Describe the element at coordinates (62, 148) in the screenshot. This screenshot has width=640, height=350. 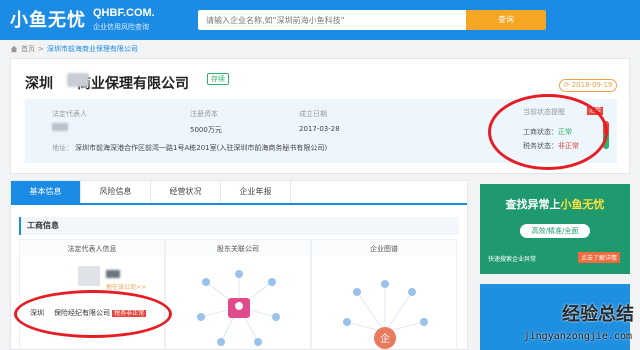
I see `address-label: 地址：` at that location.